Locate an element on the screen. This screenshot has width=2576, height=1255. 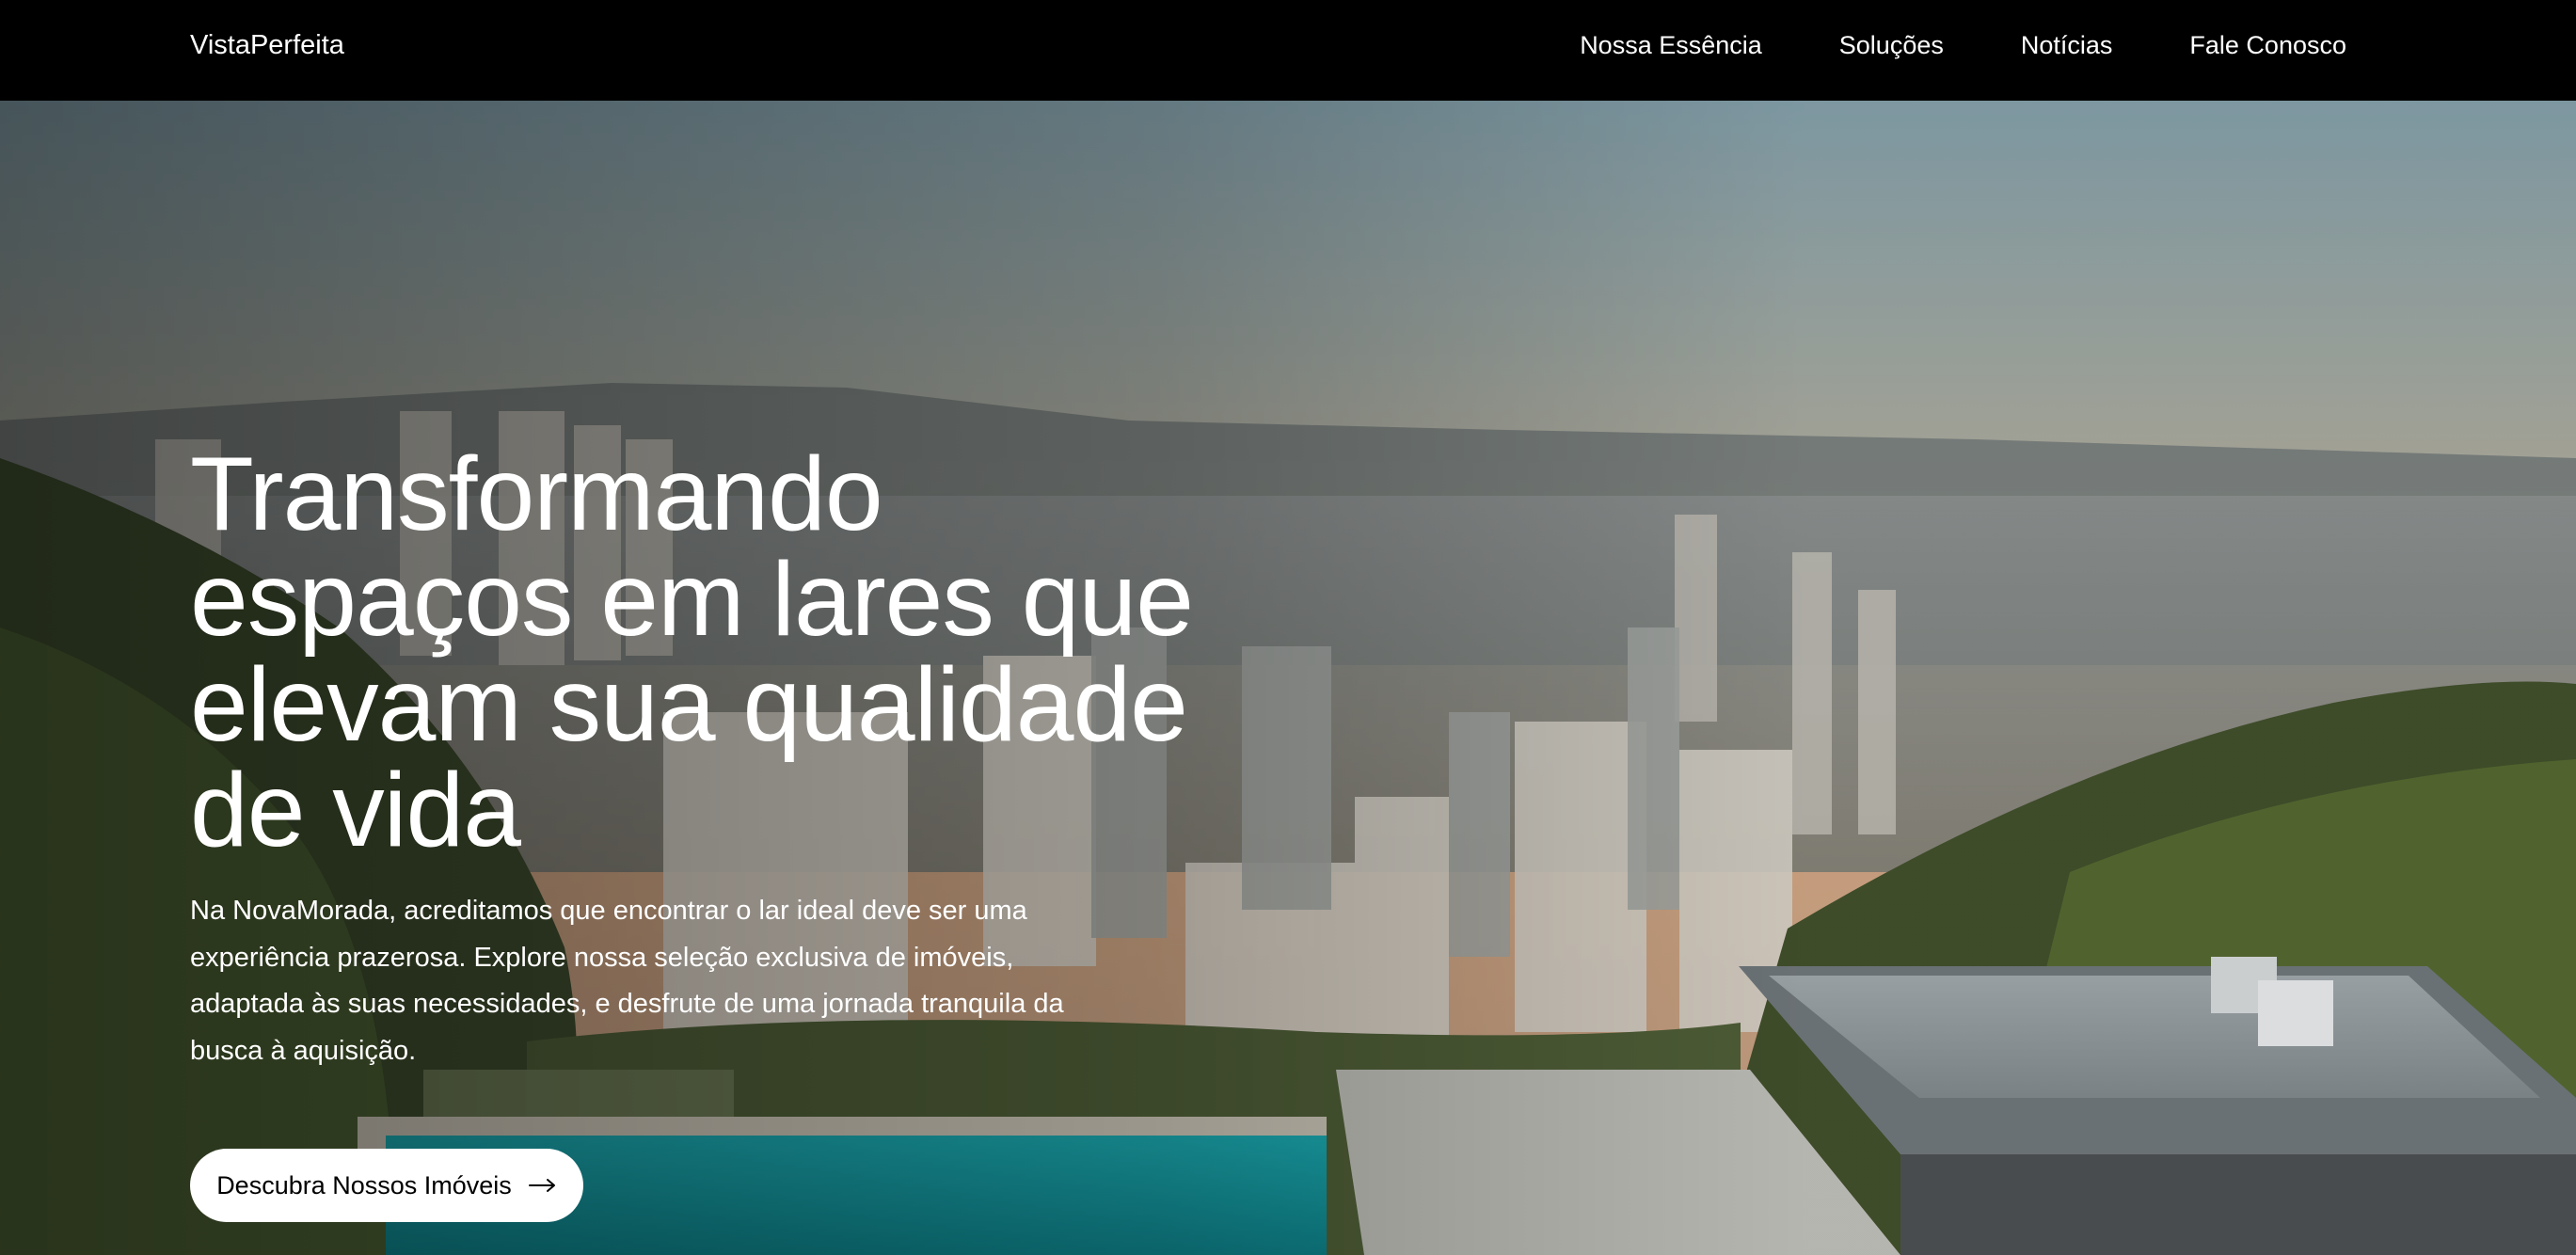
discover-properties-button: Descubra Nossos Imóveis is located at coordinates (386, 1185).